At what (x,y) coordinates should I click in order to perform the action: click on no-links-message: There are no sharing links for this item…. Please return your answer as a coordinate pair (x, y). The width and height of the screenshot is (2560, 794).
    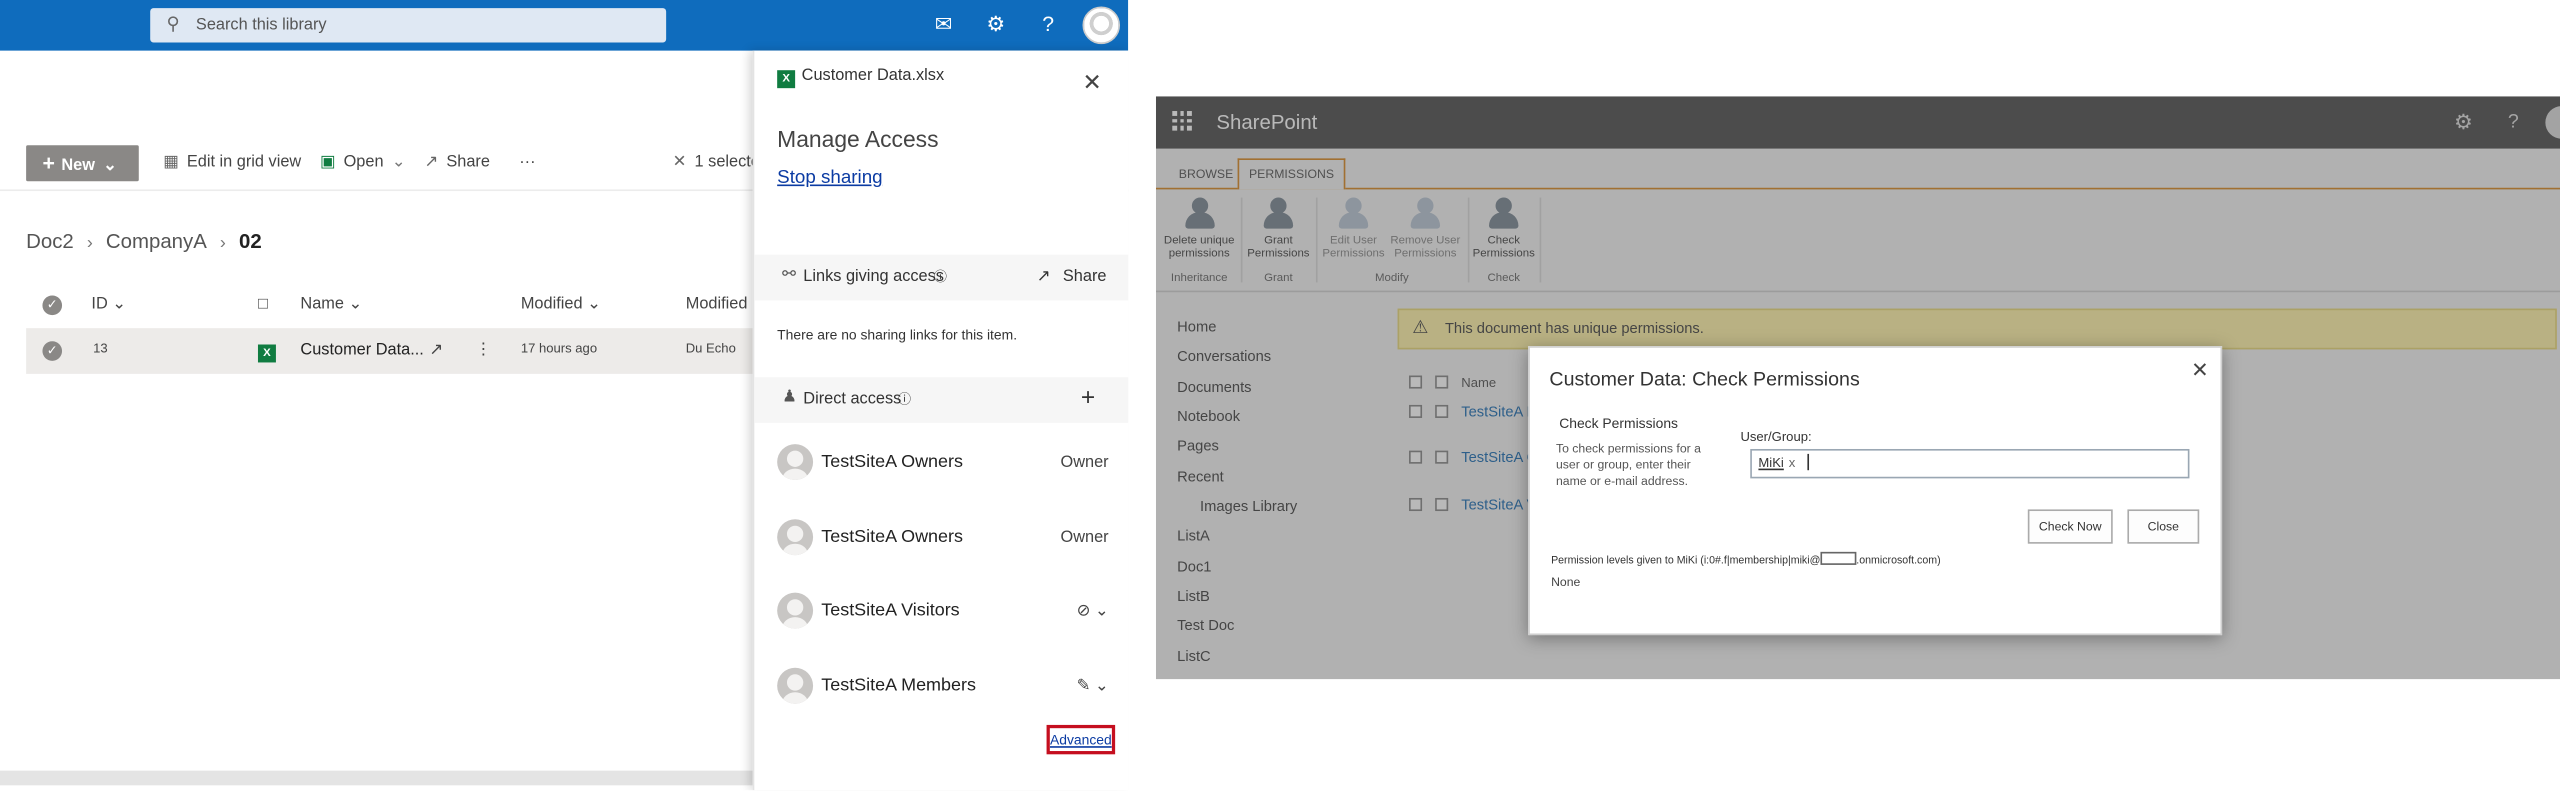
    Looking at the image, I should click on (897, 334).